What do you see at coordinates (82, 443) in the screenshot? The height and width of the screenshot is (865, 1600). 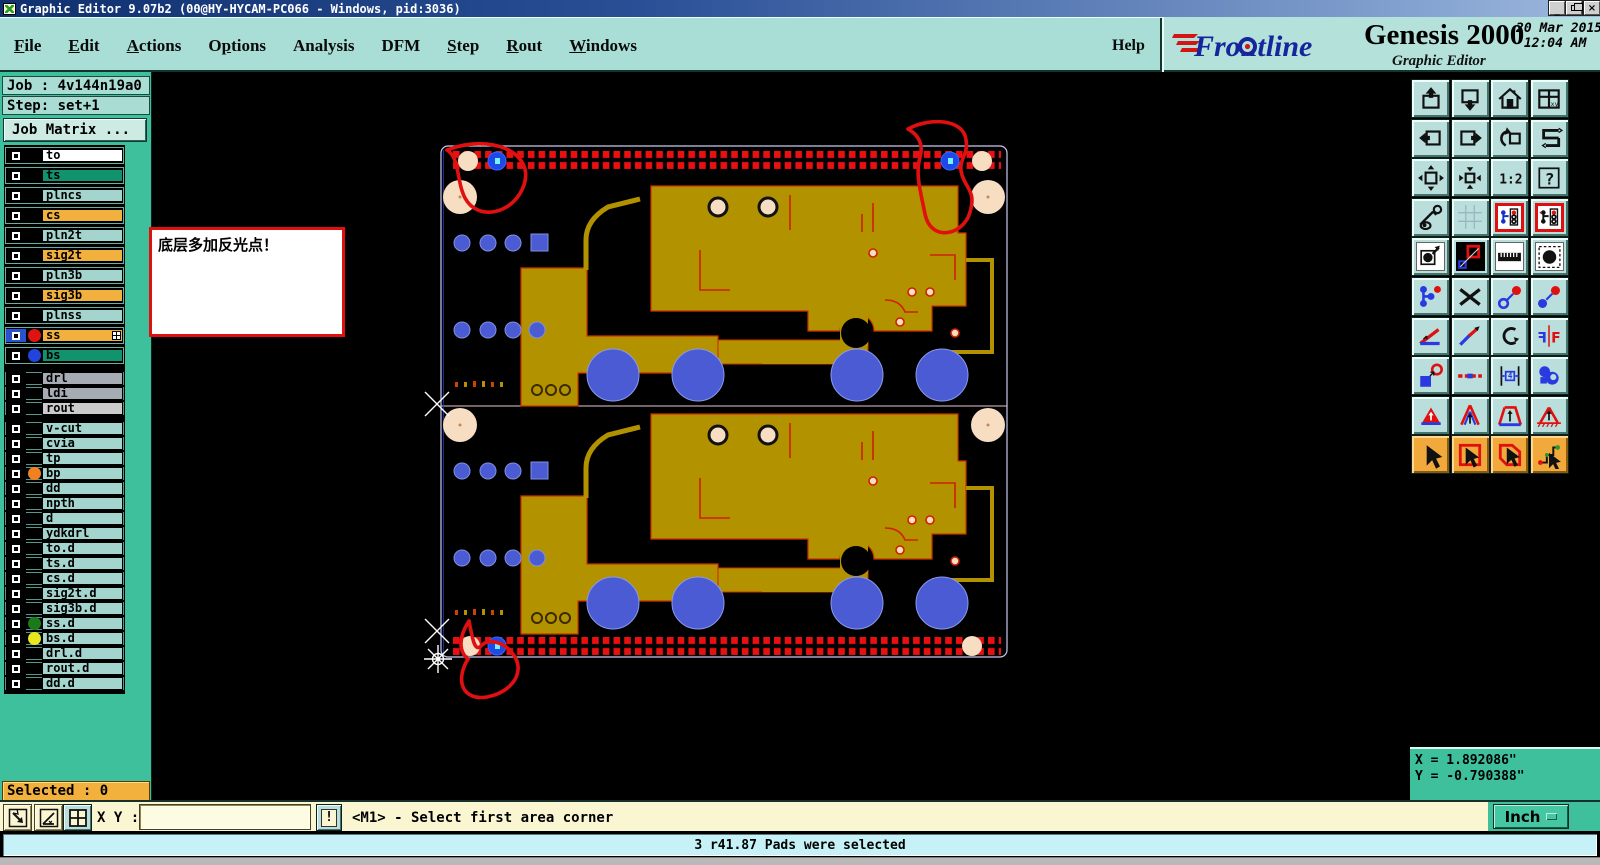 I see `layer-name: cvia` at bounding box center [82, 443].